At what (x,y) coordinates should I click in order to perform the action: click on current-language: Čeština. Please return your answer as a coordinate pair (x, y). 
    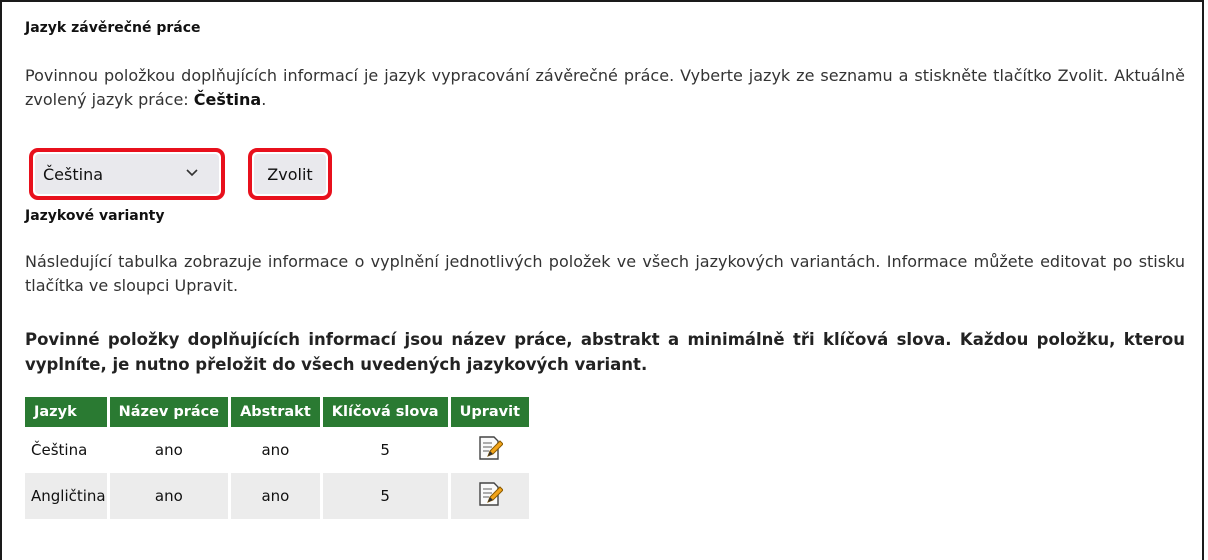
    Looking at the image, I should click on (227, 99).